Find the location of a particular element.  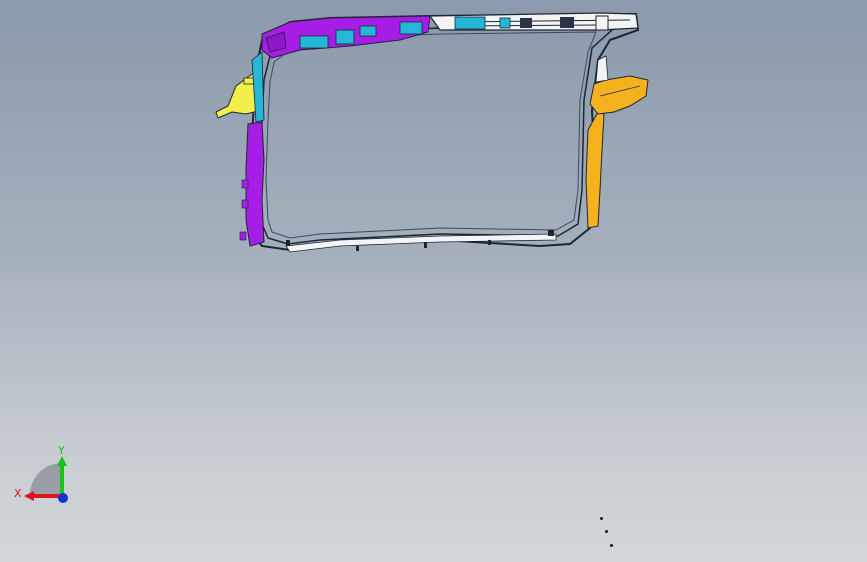

orientation-triad: Y X is located at coordinates (41, 473).